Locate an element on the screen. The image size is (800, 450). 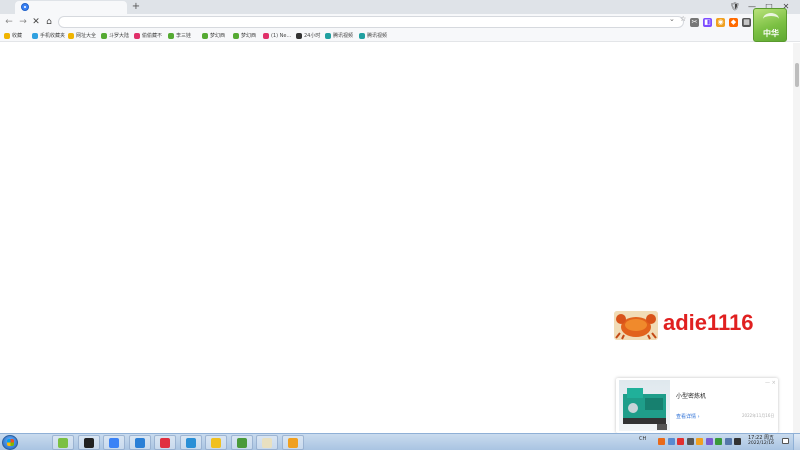
scissors-icon: ✂ is located at coordinates (694, 22).